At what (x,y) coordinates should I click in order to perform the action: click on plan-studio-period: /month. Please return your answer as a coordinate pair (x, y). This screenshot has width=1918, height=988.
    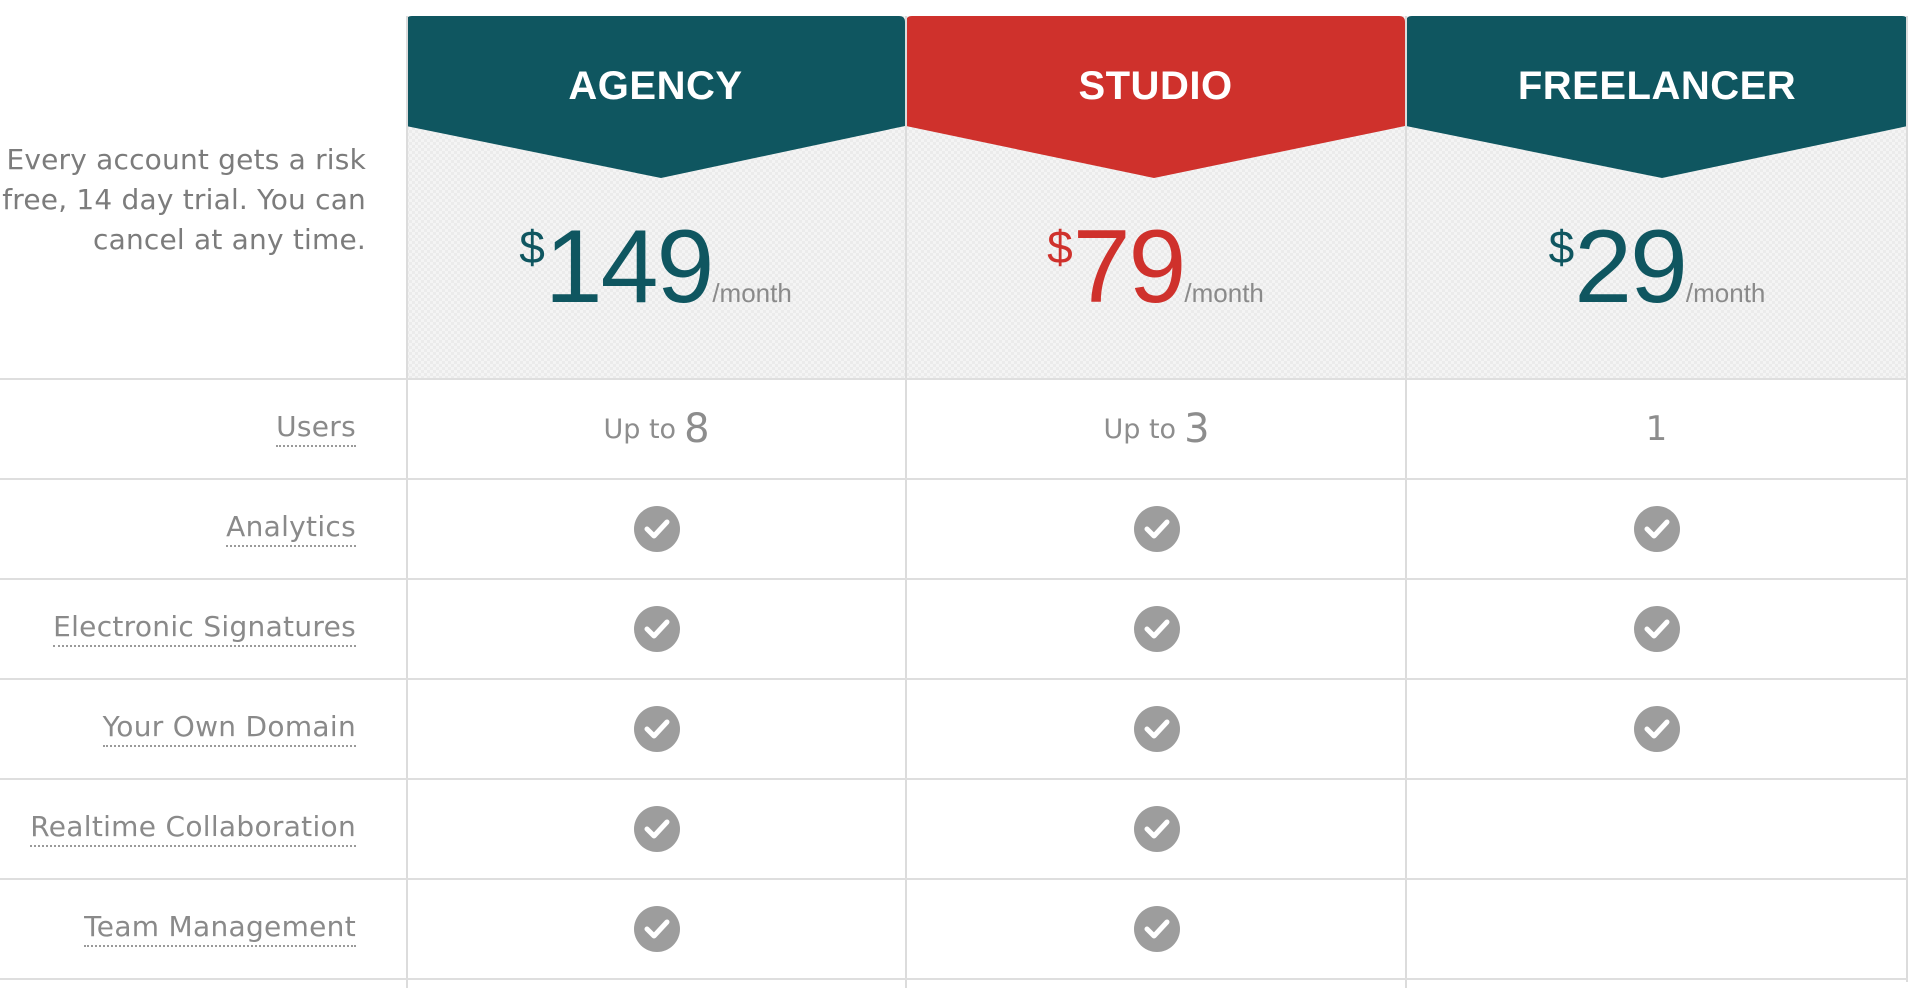
    Looking at the image, I should click on (1224, 293).